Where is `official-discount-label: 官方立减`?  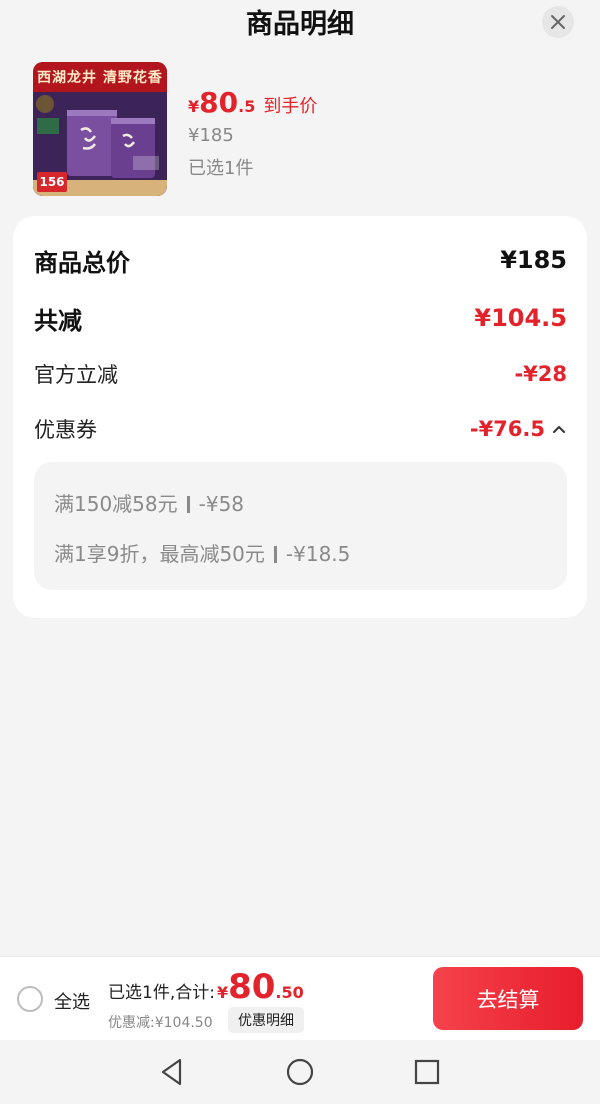
official-discount-label: 官方立减 is located at coordinates (76, 375).